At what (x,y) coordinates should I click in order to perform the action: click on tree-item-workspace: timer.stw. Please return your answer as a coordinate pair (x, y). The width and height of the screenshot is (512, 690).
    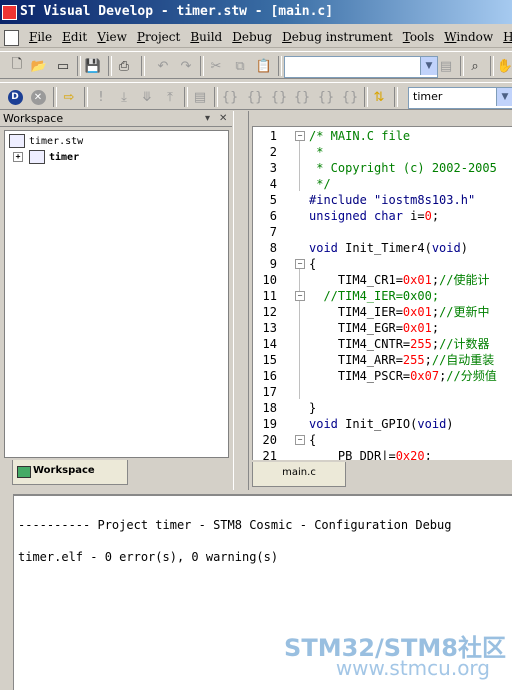
    Looking at the image, I should click on (46, 142).